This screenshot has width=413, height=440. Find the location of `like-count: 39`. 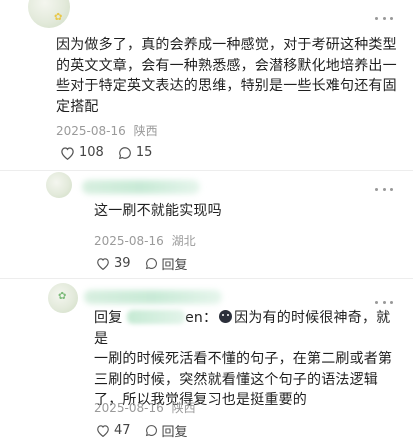

like-count: 39 is located at coordinates (122, 263).